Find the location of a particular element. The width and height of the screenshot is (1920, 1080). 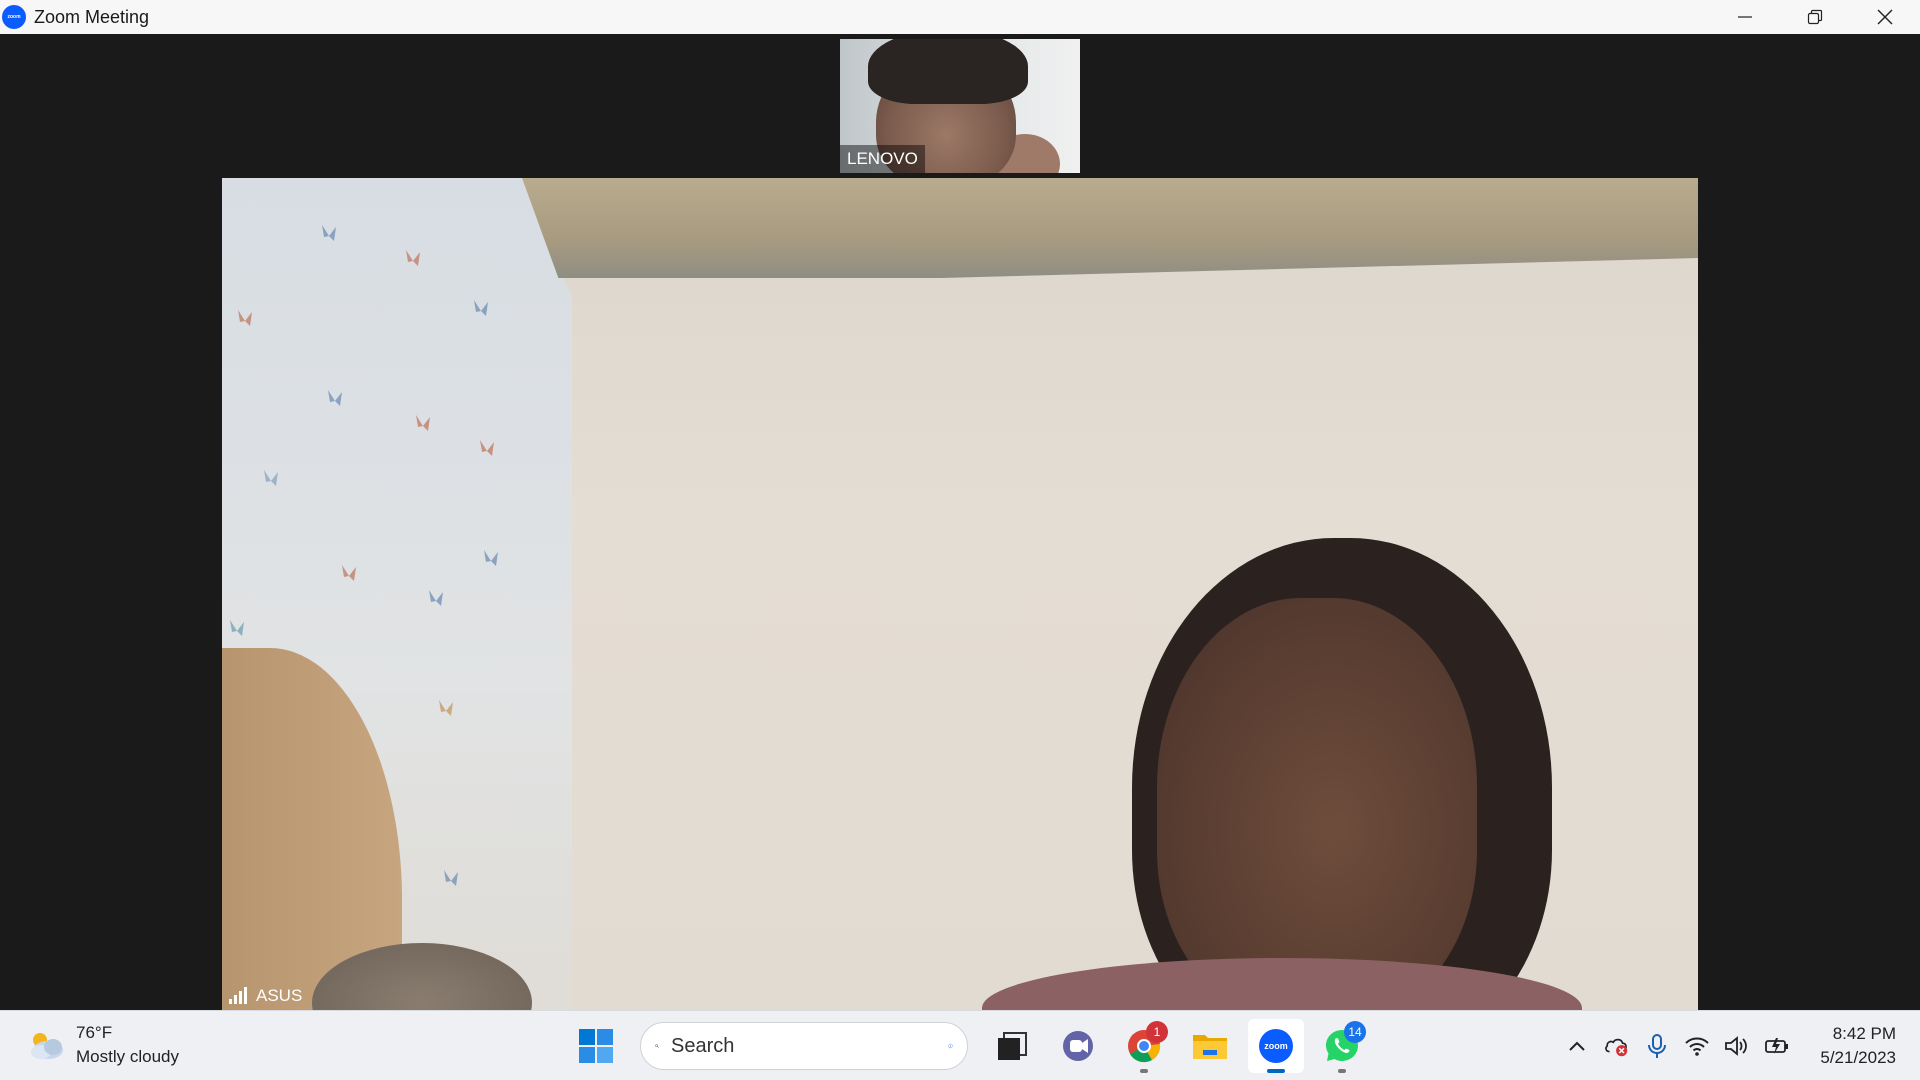

volume-button is located at coordinates (1737, 1046).